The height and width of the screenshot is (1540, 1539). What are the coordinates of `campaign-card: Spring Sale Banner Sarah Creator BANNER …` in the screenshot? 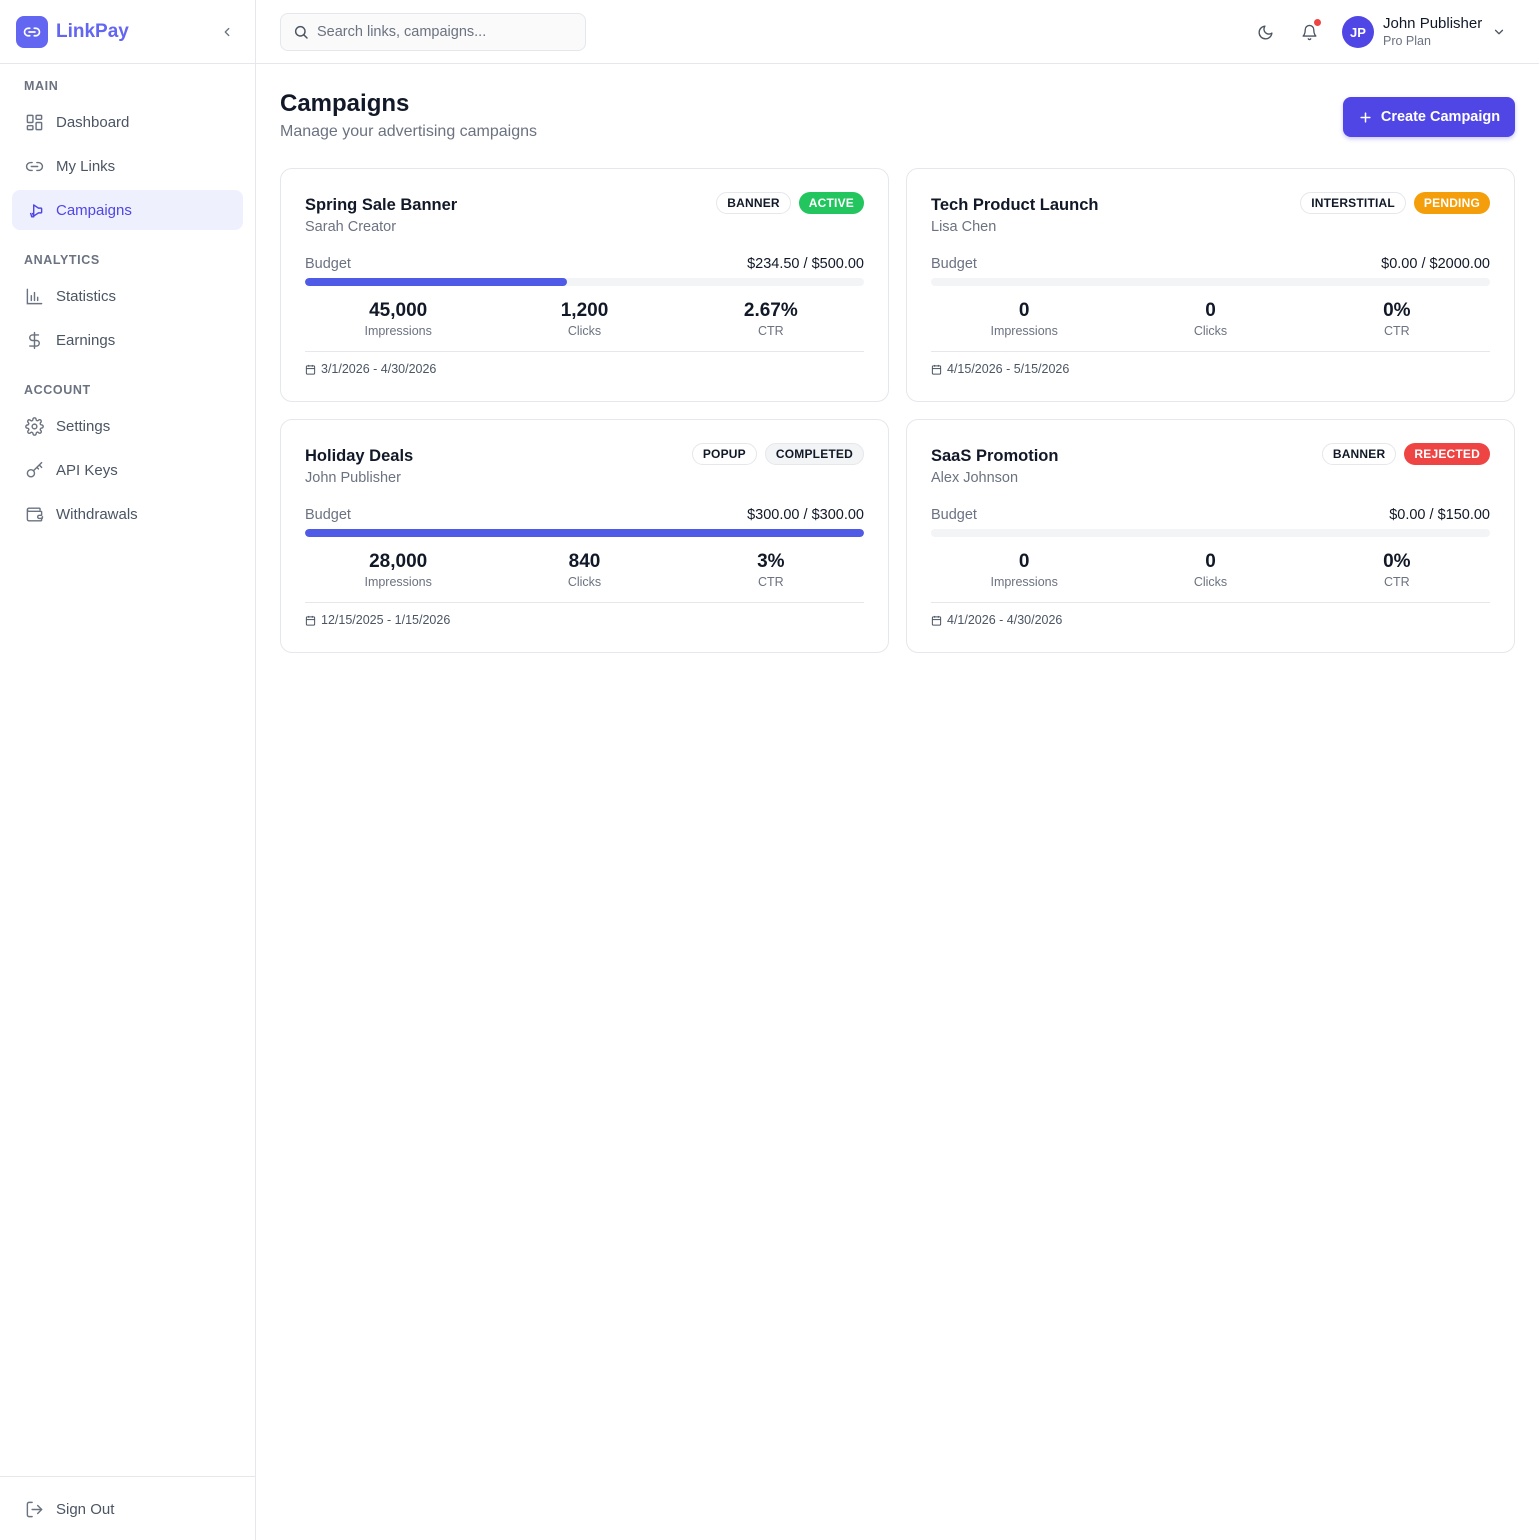 It's located at (584, 285).